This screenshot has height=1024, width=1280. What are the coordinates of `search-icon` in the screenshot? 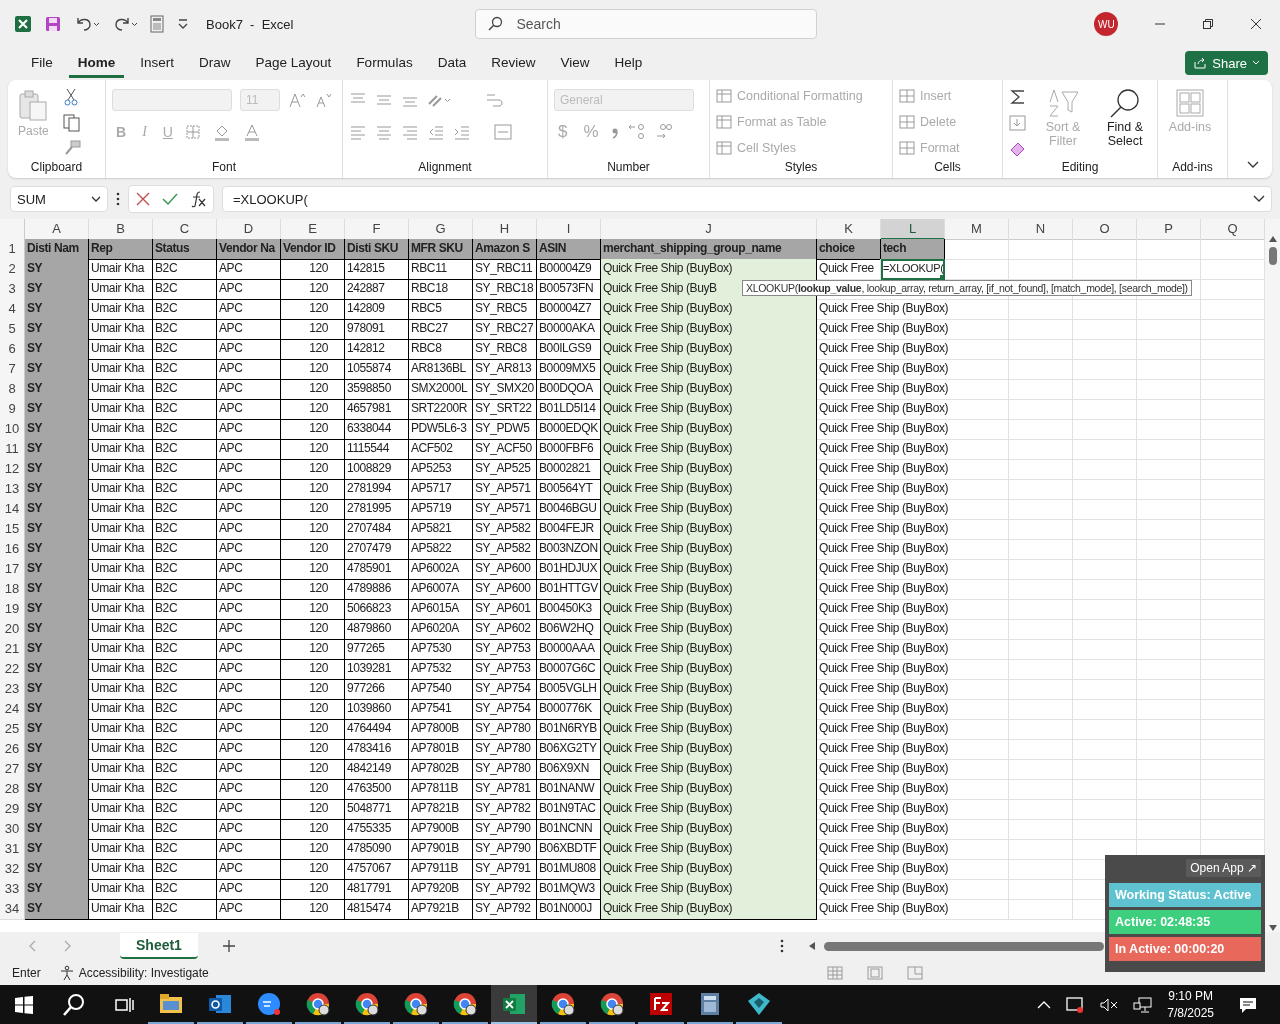 It's located at (74, 1004).